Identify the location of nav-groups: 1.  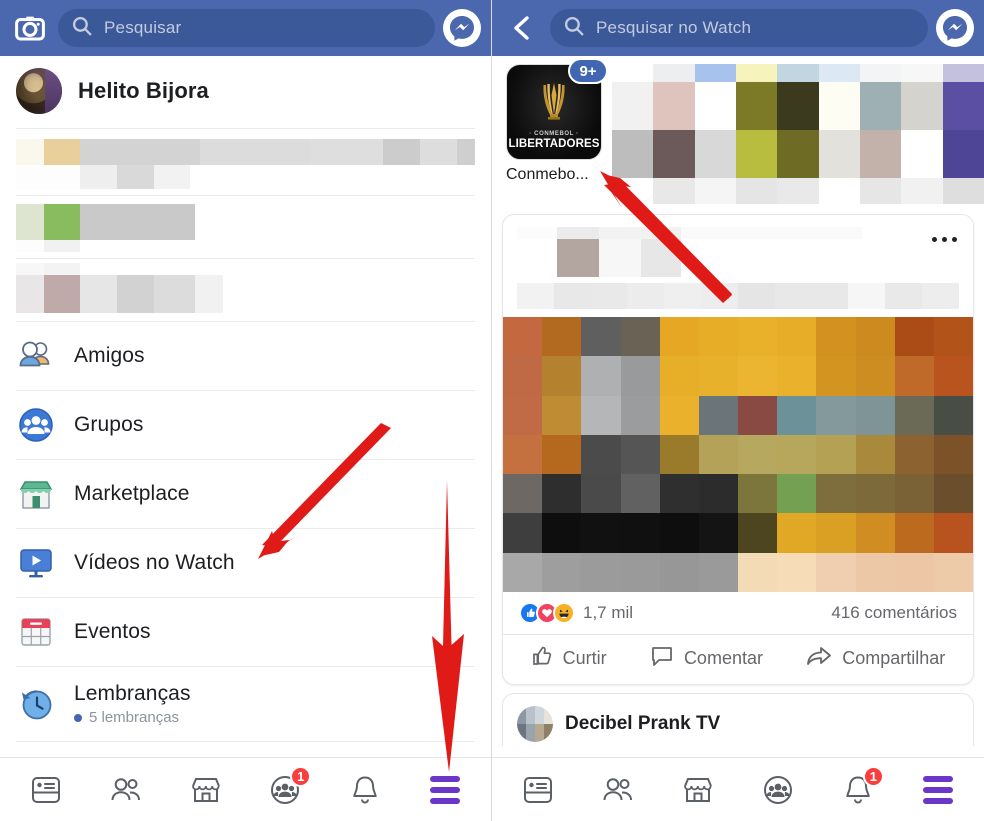
(285, 789).